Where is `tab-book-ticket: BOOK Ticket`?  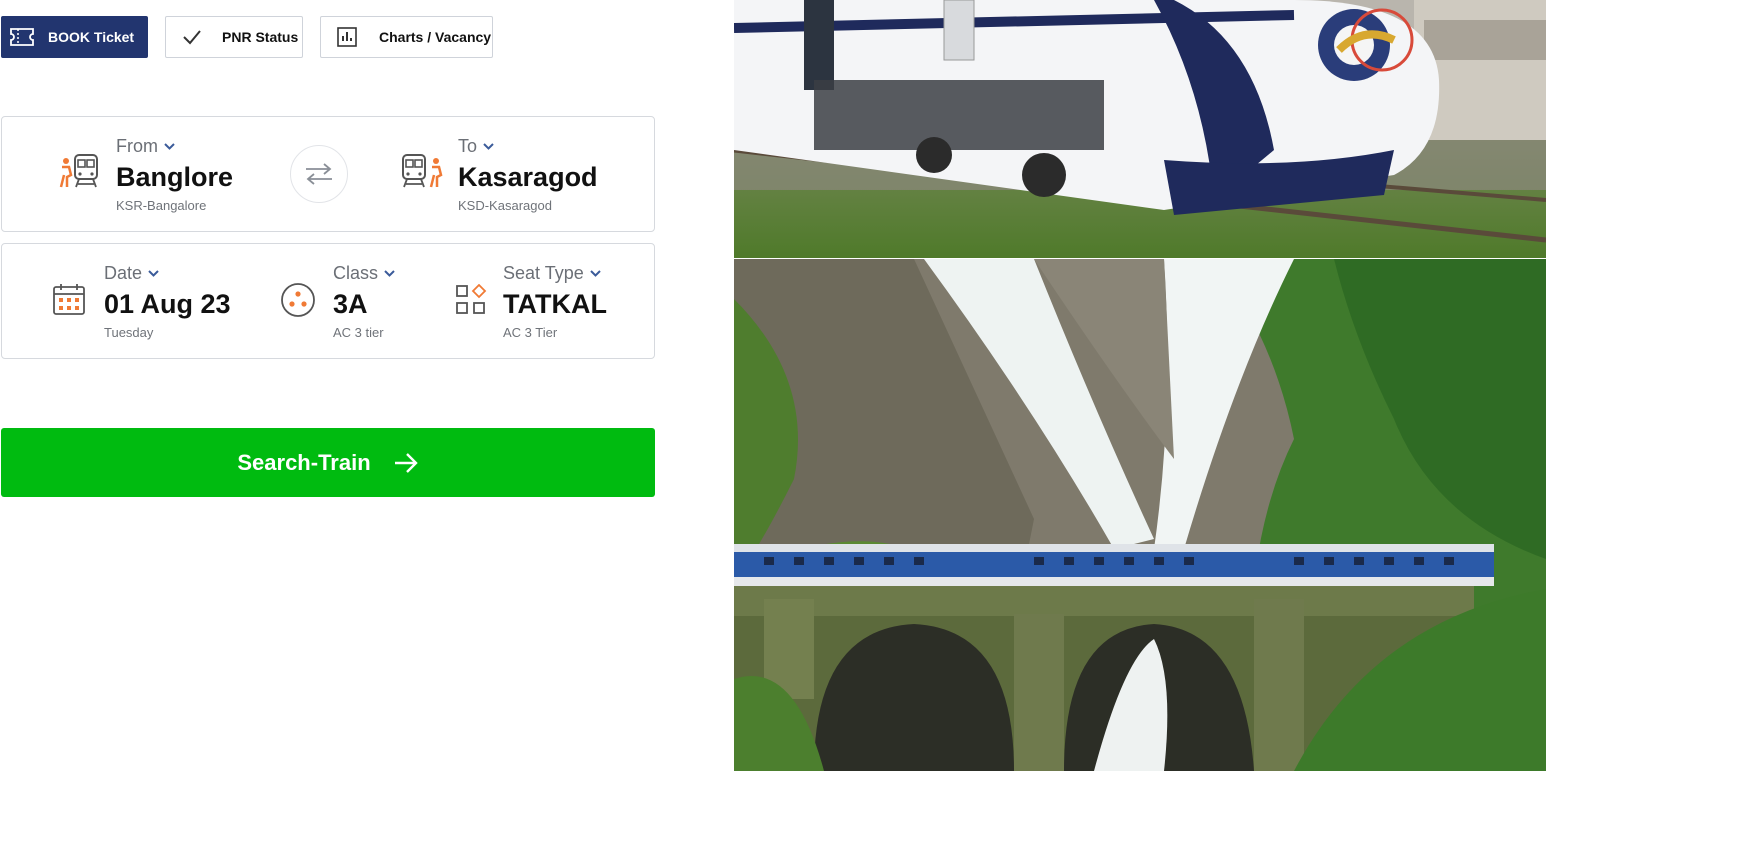 tab-book-ticket: BOOK Ticket is located at coordinates (74, 37).